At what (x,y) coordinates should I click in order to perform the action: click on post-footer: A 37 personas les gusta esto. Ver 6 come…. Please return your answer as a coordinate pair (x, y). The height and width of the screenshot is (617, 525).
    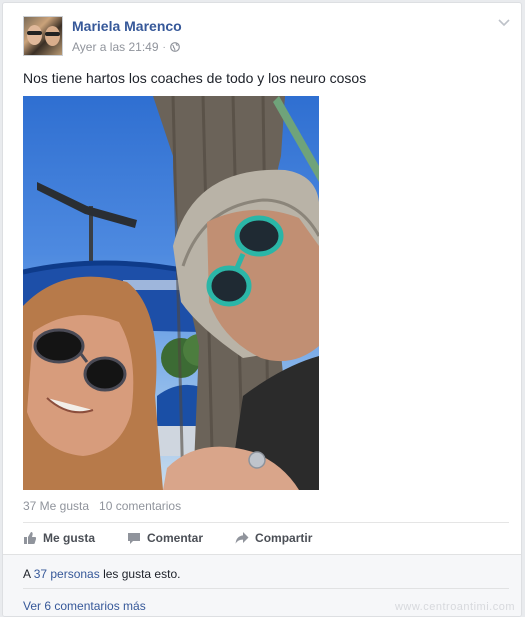
    Looking at the image, I should click on (262, 585).